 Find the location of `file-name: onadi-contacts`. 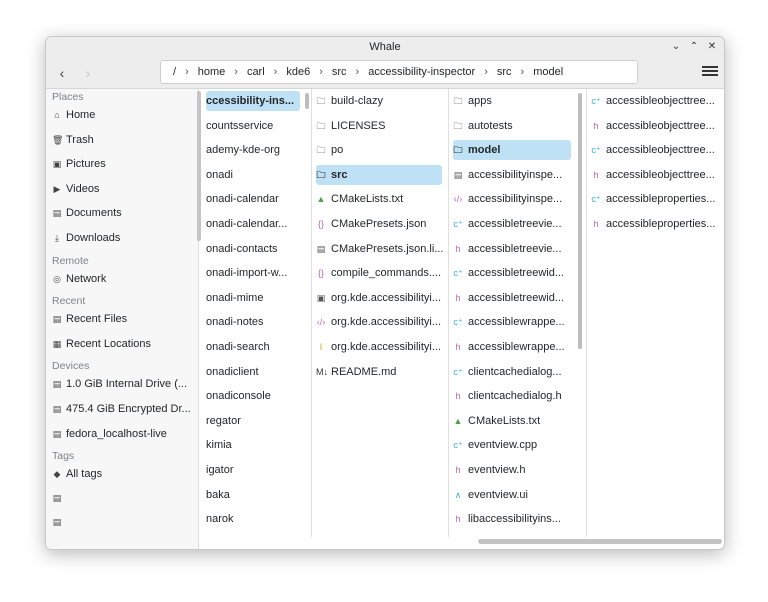

file-name: onadi-contacts is located at coordinates (242, 248).